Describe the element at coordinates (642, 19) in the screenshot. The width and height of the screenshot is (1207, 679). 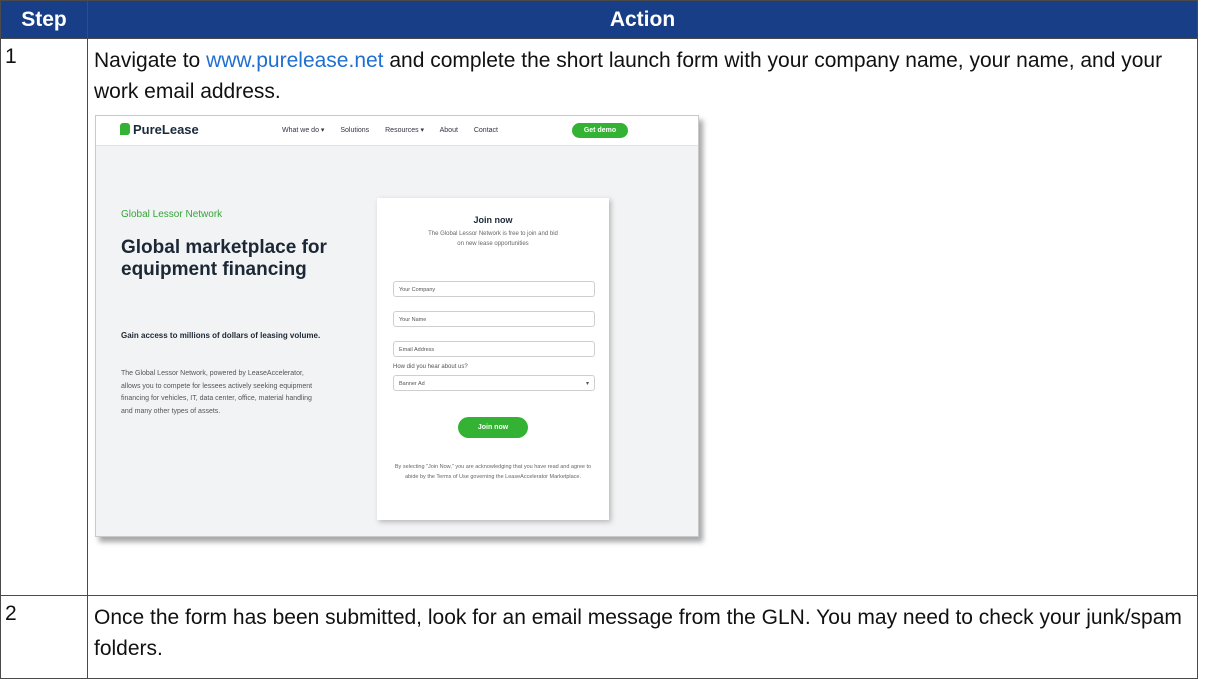
I see `action-column-header: Action` at that location.